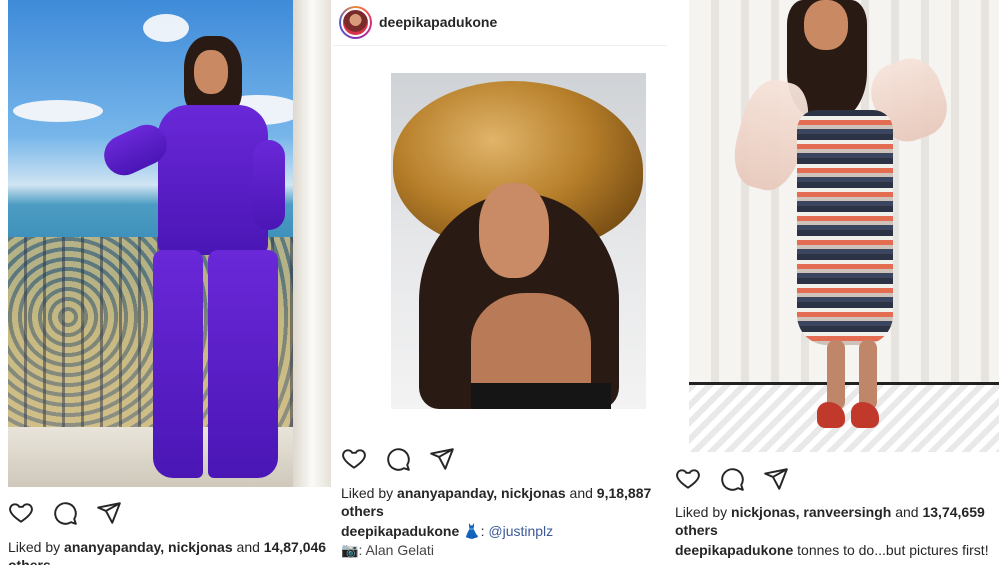 The height and width of the screenshot is (565, 1000). What do you see at coordinates (213, 180) in the screenshot?
I see `purple-blazer` at bounding box center [213, 180].